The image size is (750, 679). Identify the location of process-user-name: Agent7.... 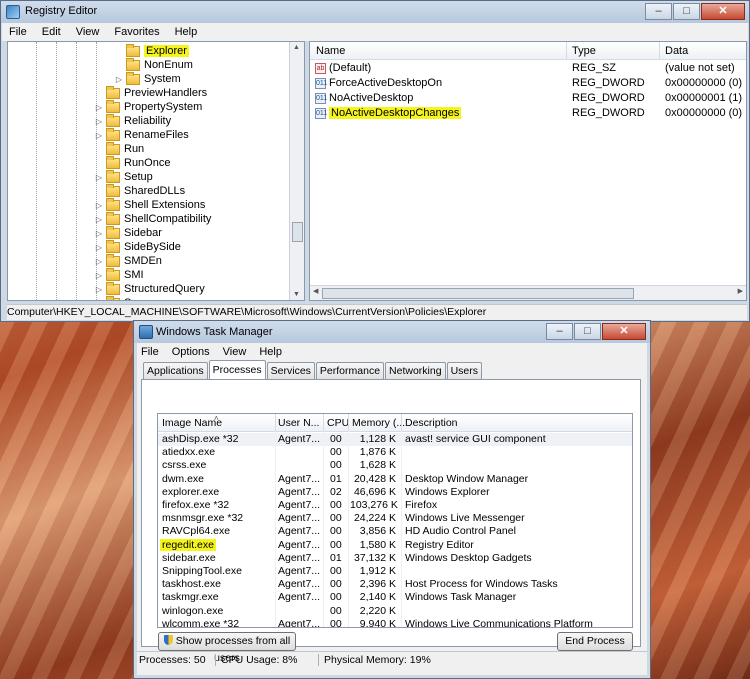
(299, 571).